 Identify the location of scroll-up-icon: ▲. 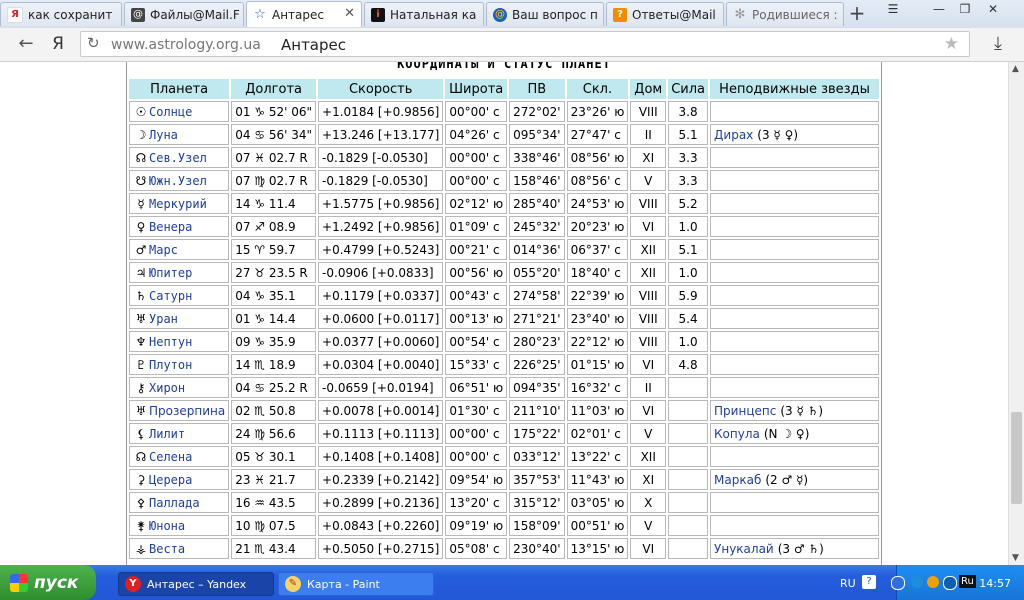
(1015, 69).